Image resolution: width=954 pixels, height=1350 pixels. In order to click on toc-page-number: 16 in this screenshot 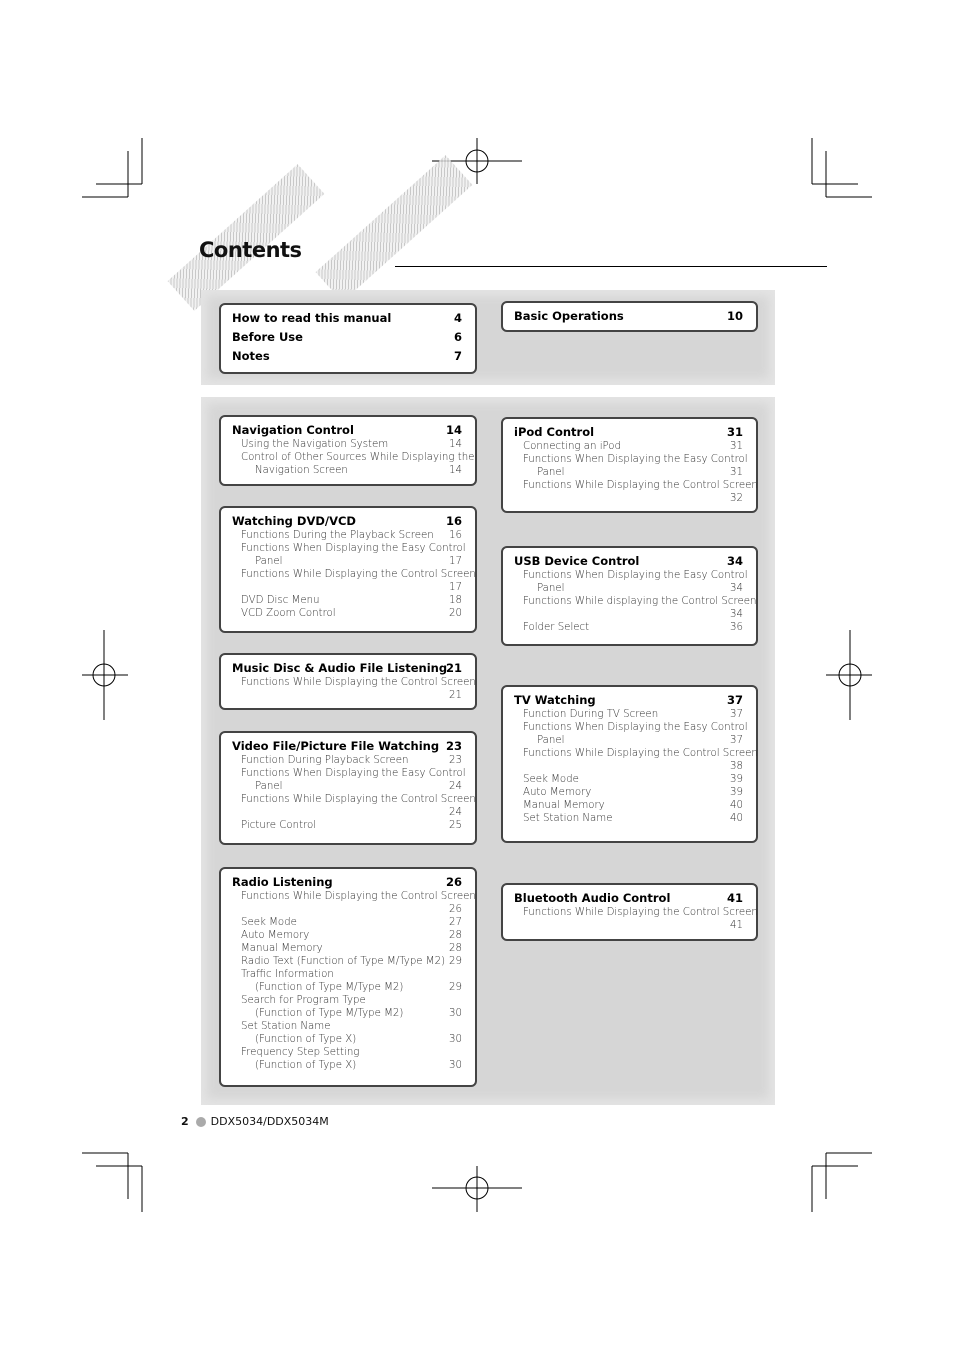, I will do `click(453, 521)`.